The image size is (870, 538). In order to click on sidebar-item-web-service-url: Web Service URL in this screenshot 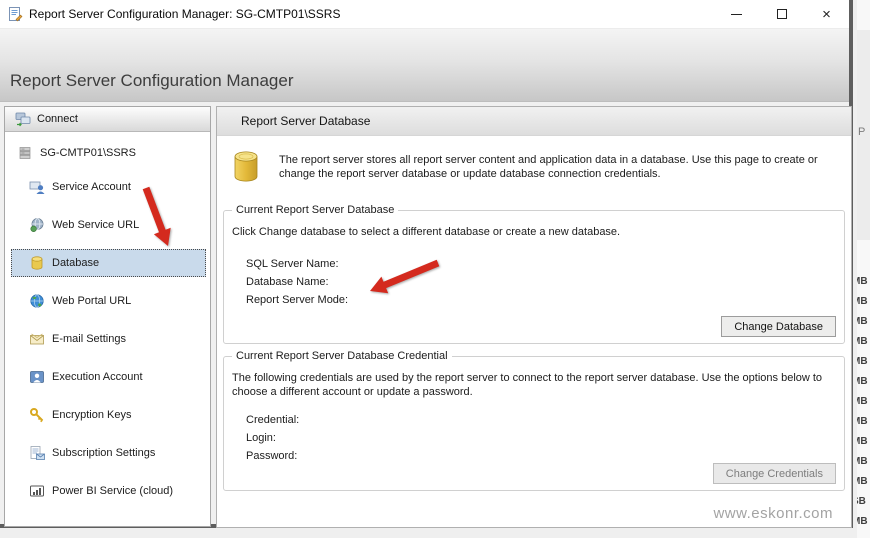, I will do `click(108, 225)`.